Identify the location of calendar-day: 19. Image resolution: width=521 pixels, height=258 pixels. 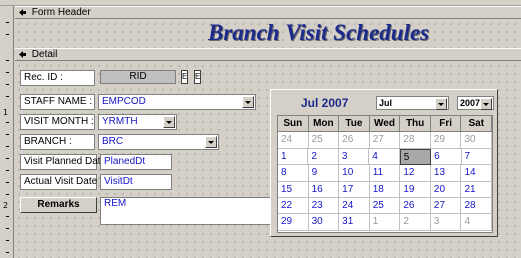
(415, 189).